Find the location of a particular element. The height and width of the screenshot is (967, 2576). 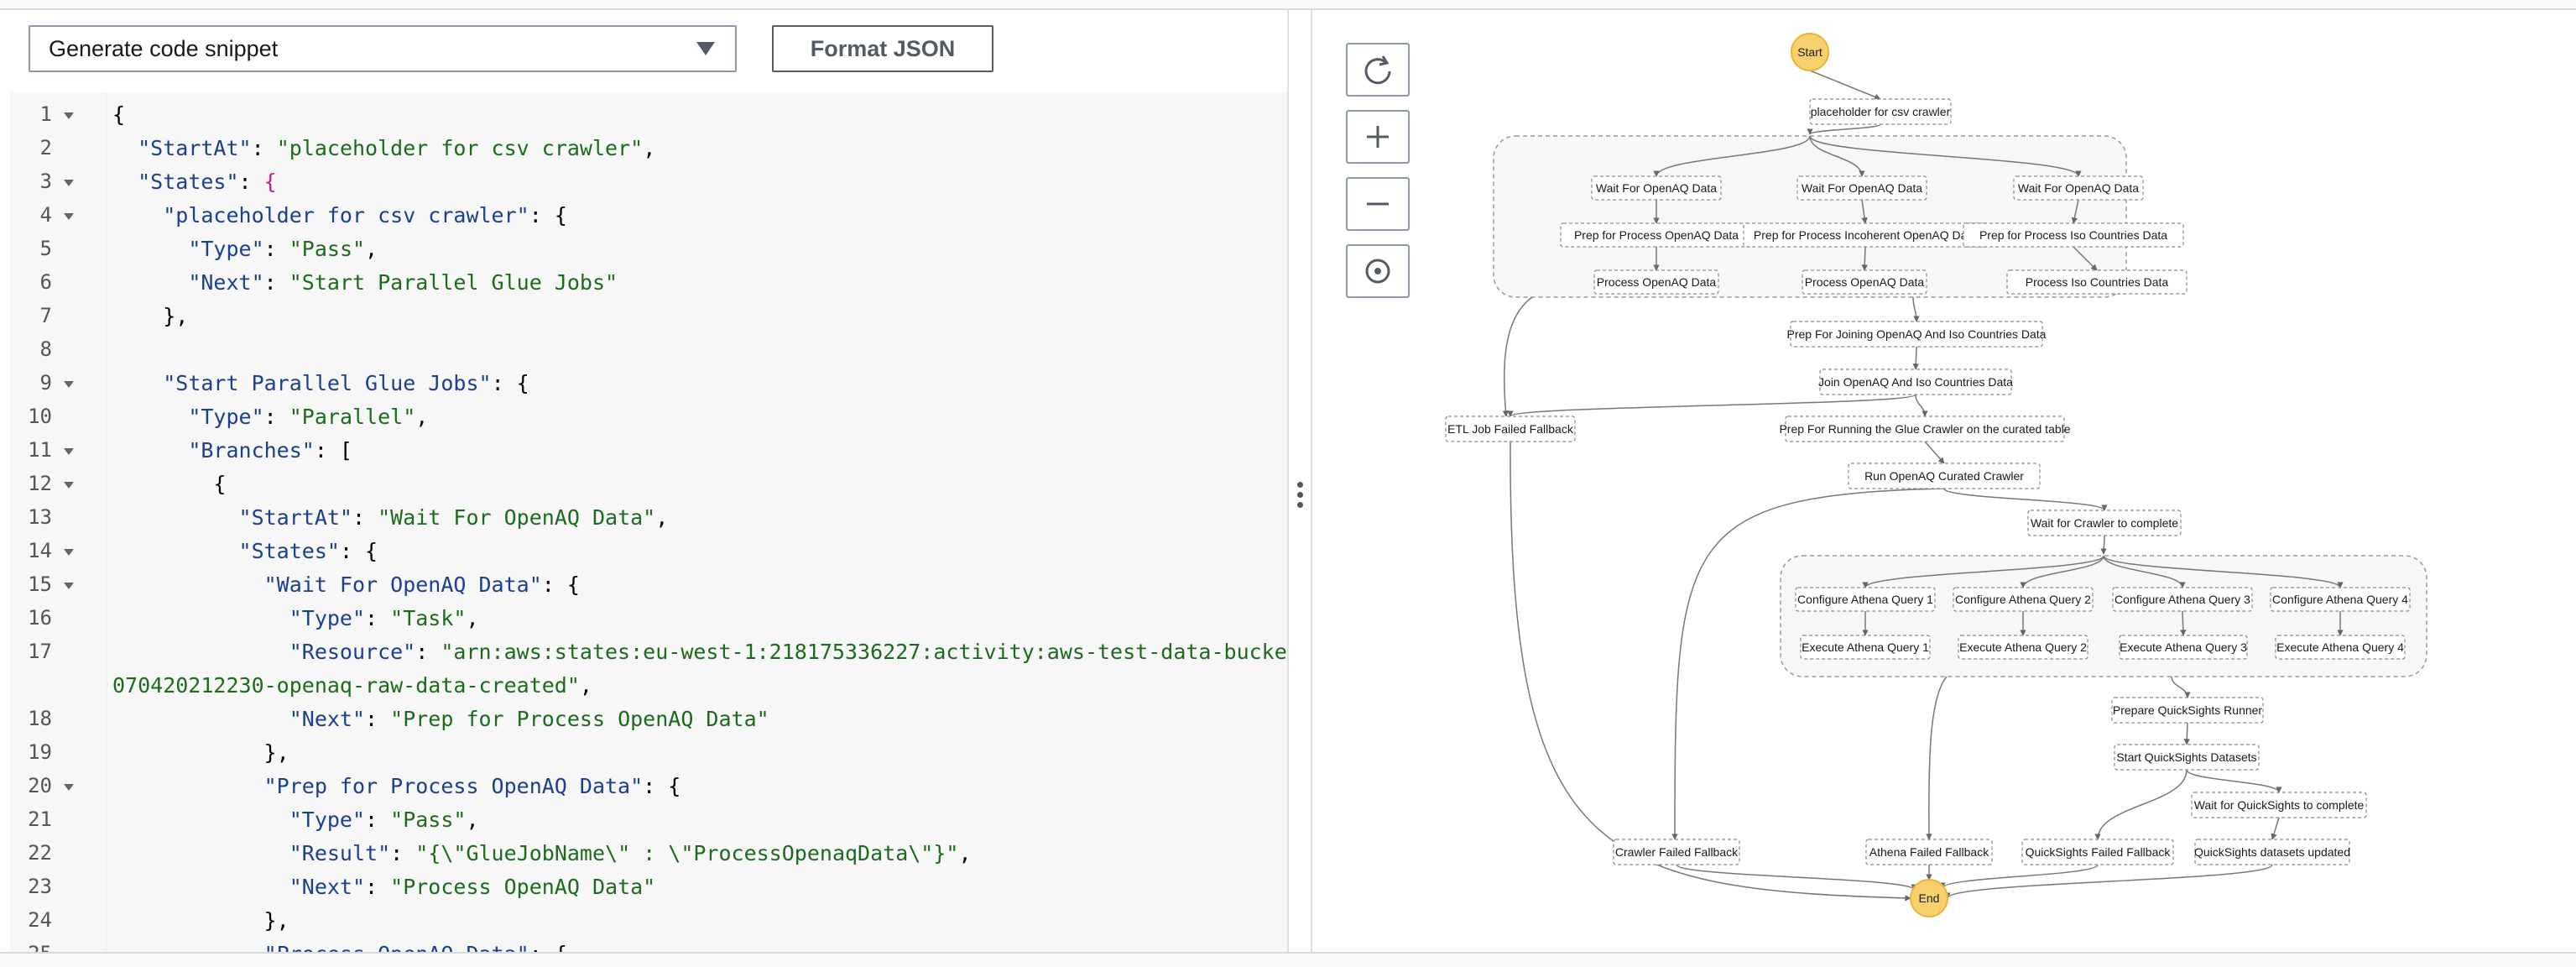

state-node-exe3: Execute Athena Query 3 is located at coordinates (2183, 647).